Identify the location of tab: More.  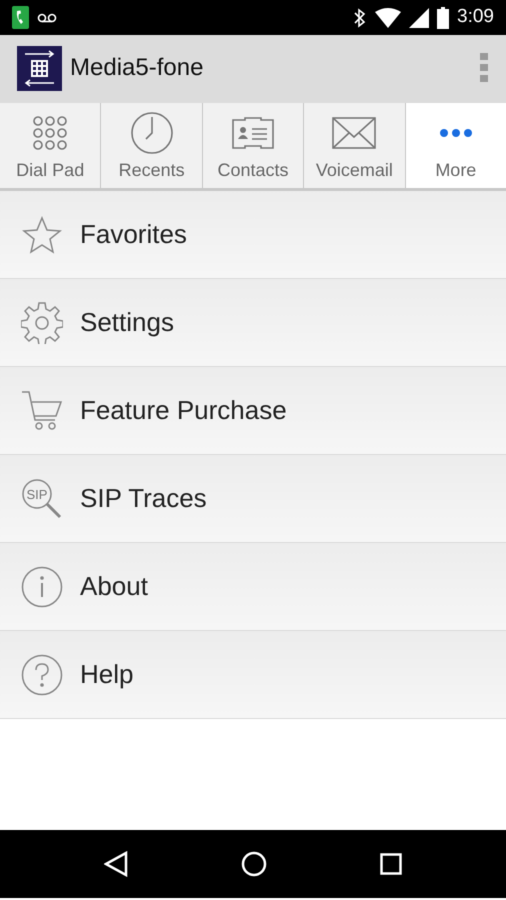
(456, 145).